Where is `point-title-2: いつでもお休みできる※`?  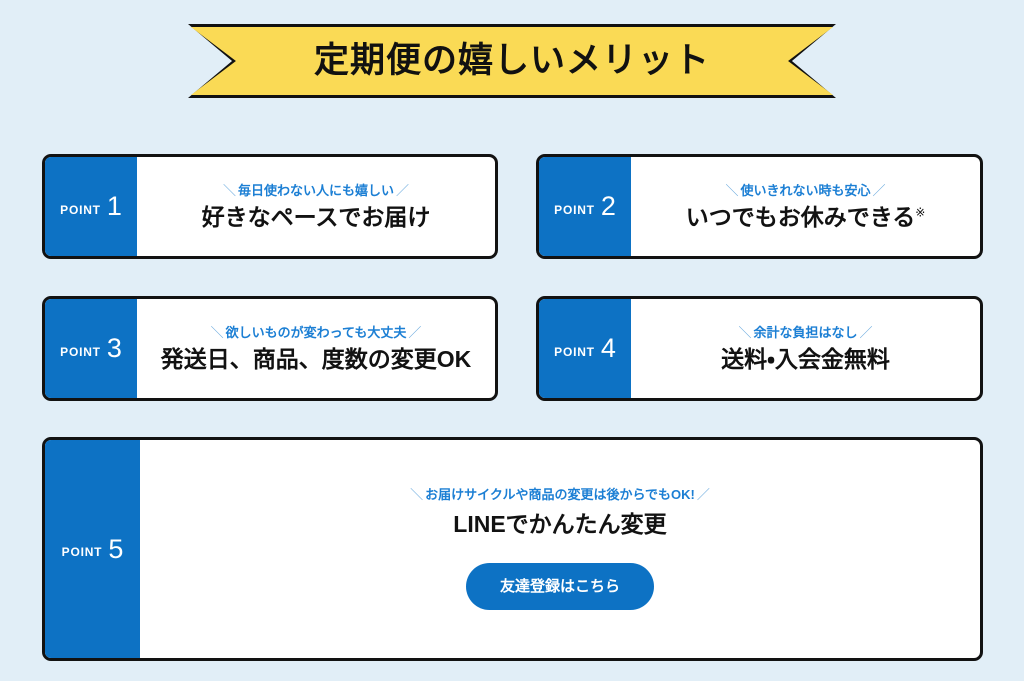 point-title-2: いつでもお休みできる※ is located at coordinates (806, 217).